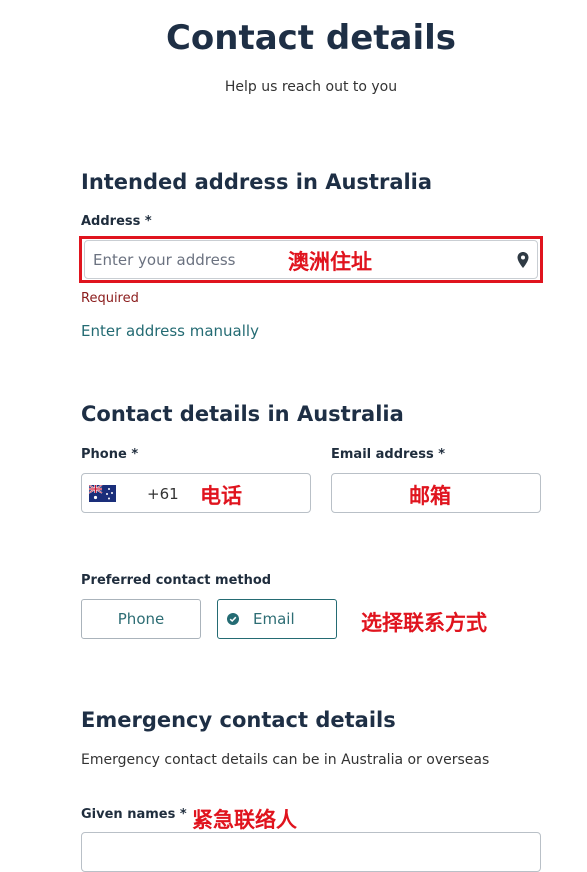 Image resolution: width=587 pixels, height=872 pixels. Describe the element at coordinates (111, 221) in the screenshot. I see `address-label-text: Address` at that location.